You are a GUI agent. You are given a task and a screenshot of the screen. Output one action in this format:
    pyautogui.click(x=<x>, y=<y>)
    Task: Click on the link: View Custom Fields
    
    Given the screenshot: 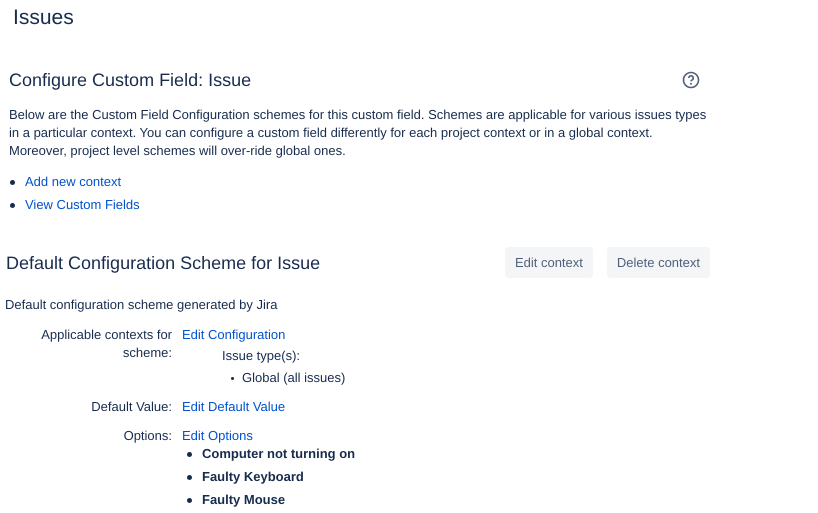 What is the action you would take?
    pyautogui.click(x=82, y=205)
    